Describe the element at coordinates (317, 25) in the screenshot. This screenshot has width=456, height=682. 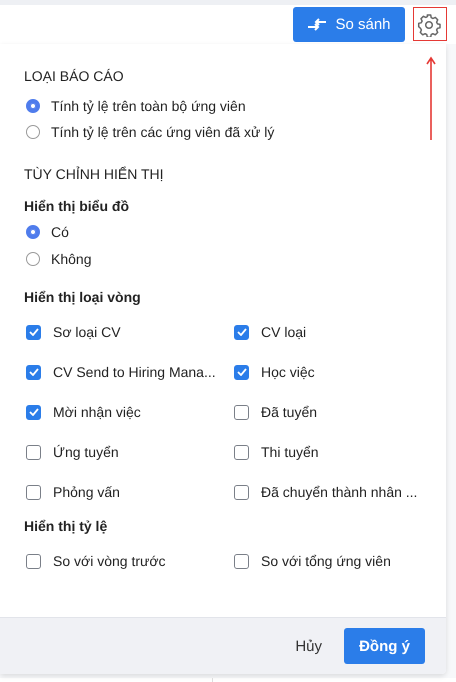
I see `swap-arrows-icon` at that location.